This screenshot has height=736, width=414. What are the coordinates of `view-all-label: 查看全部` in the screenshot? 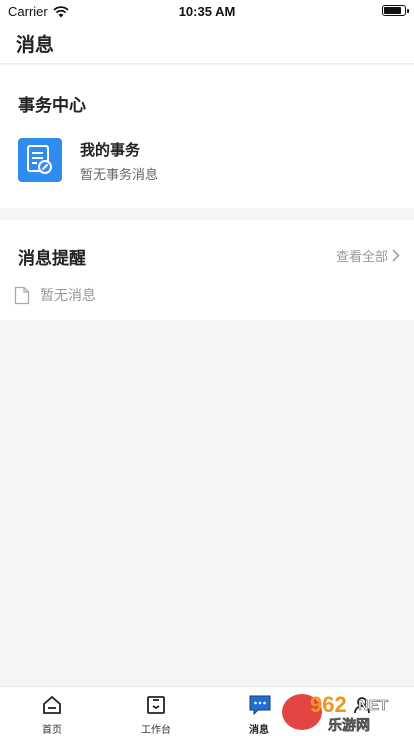 It's located at (361, 257).